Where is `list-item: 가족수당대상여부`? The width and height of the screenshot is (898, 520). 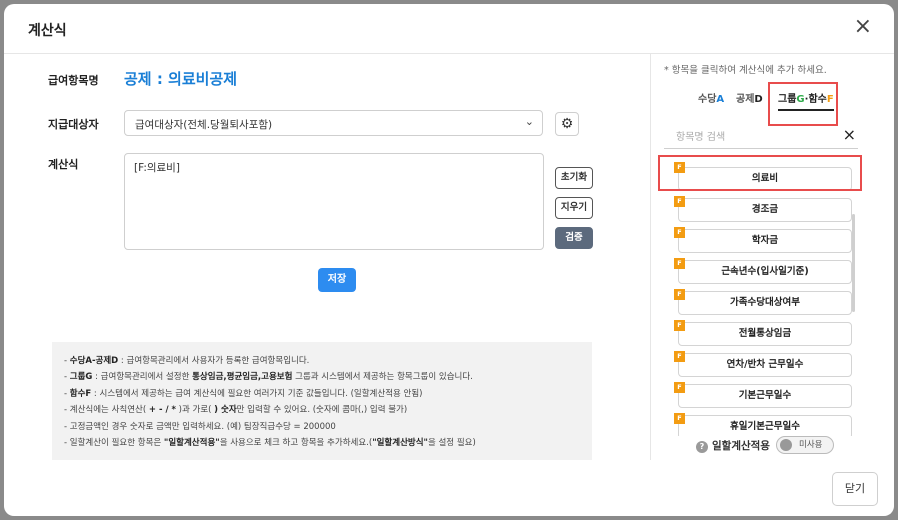
list-item: 가족수당대상여부 is located at coordinates (765, 303).